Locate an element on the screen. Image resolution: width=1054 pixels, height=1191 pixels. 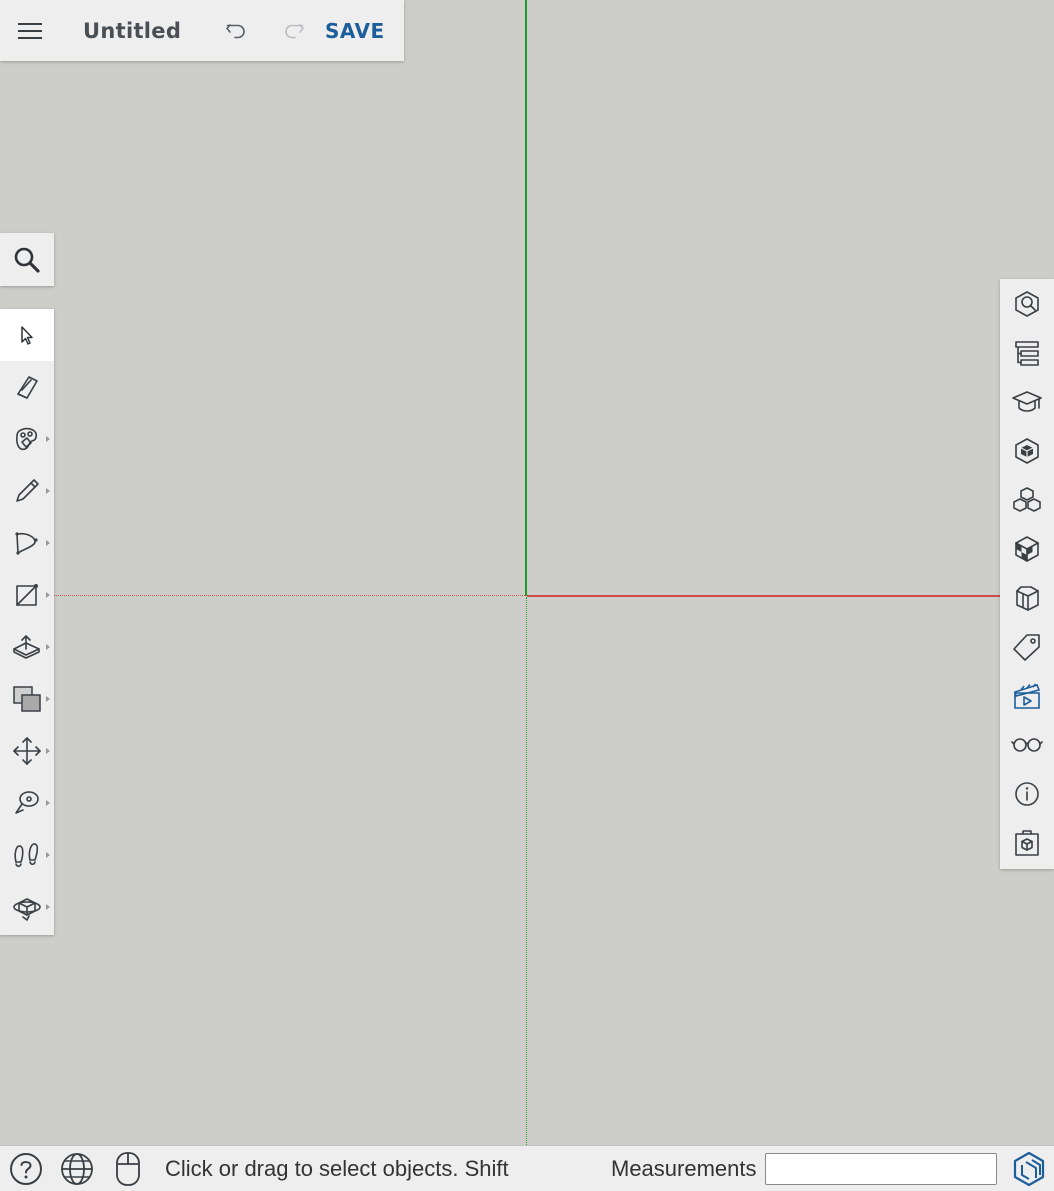
green-axis-solid is located at coordinates (526, 298).